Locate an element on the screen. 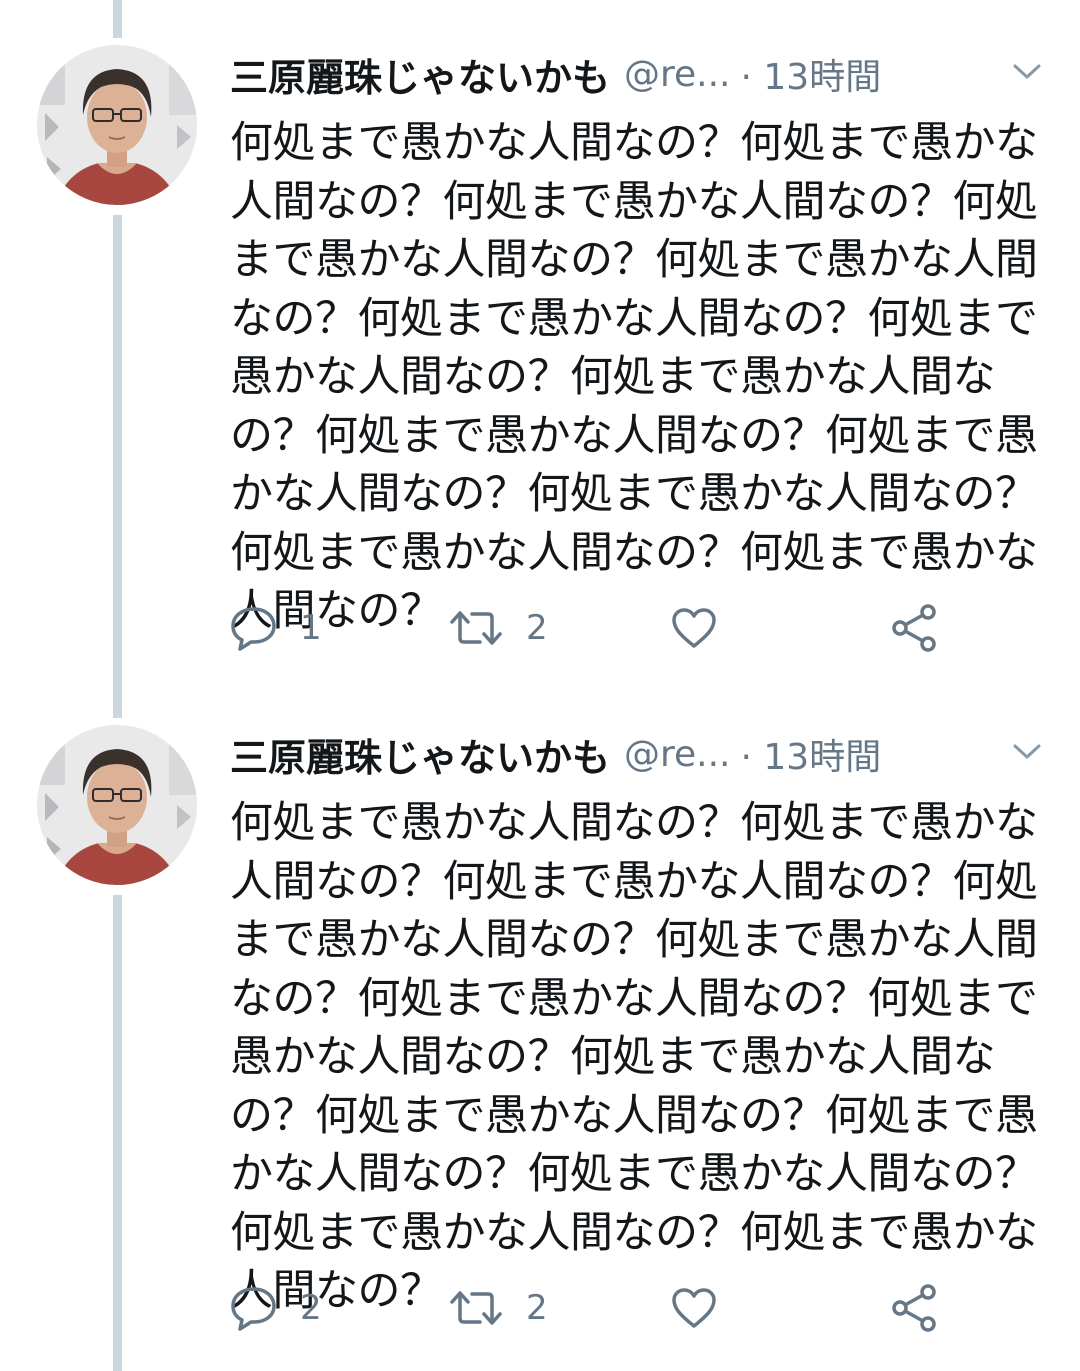  reply-button: 2 is located at coordinates (276, 1308).